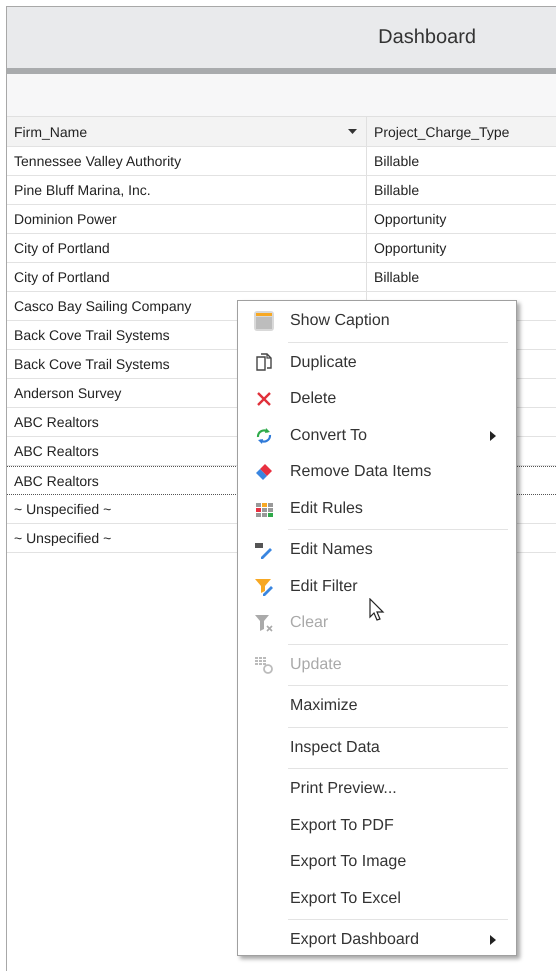 This screenshot has width=556, height=971. What do you see at coordinates (377, 323) in the screenshot?
I see `menu-item: Show Caption` at bounding box center [377, 323].